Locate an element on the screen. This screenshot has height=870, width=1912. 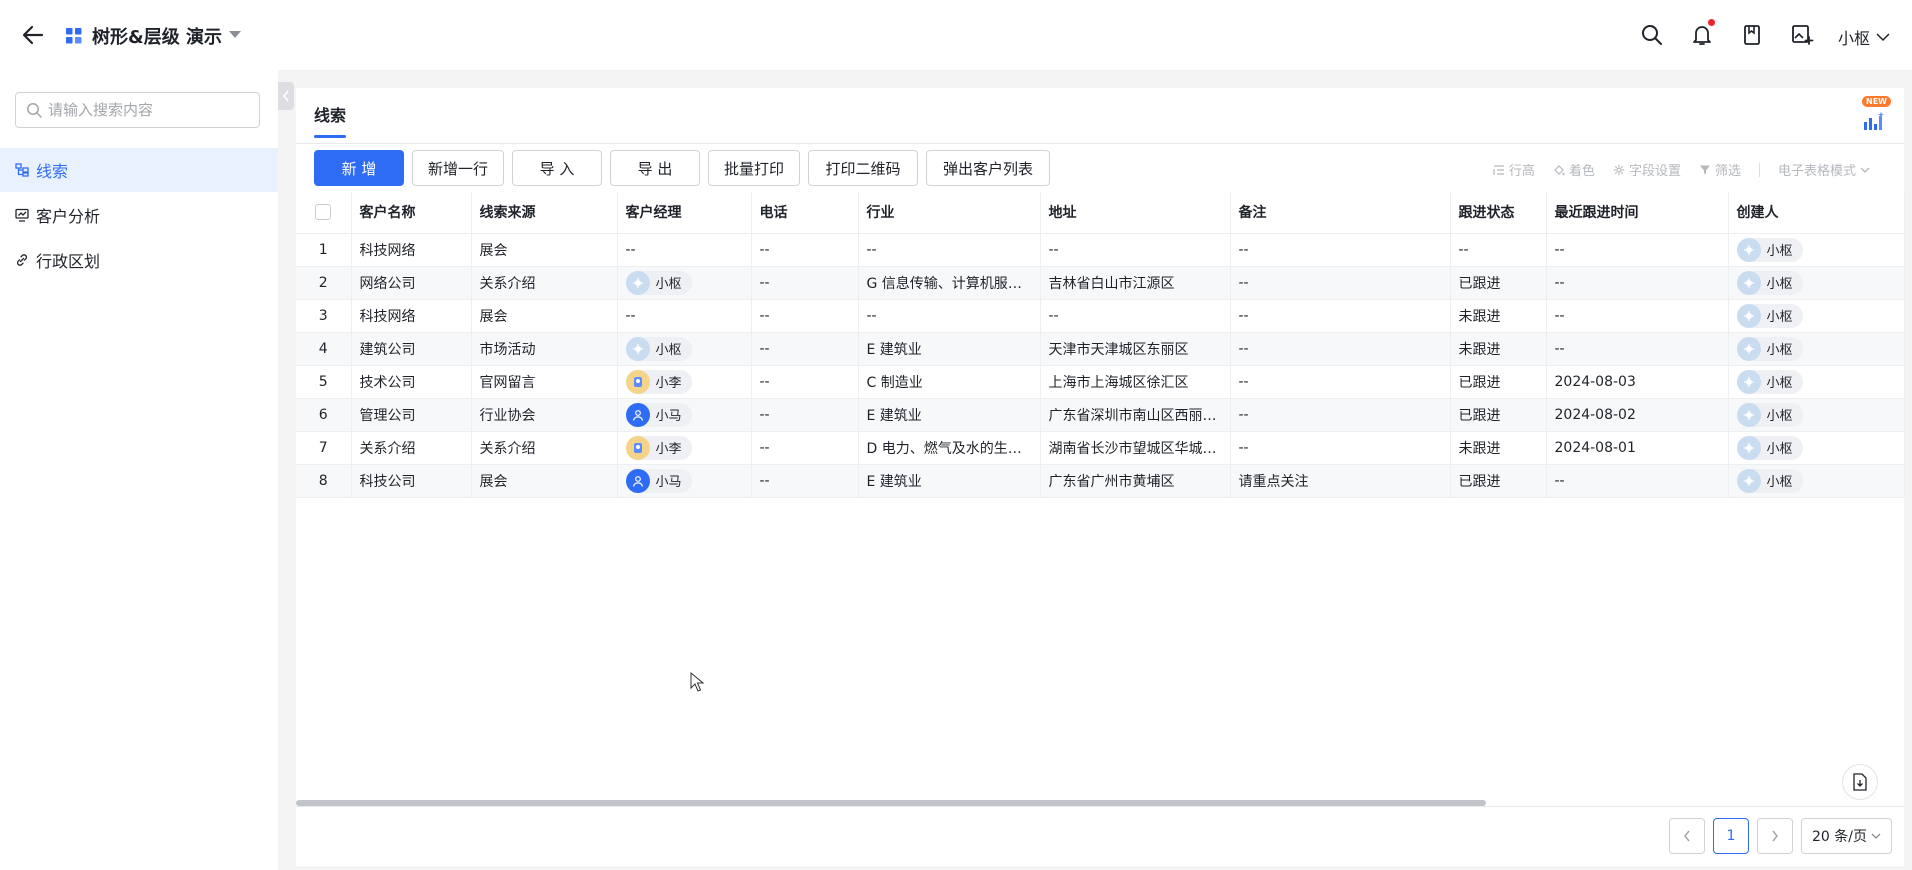
batch-print-button: 批量打印 is located at coordinates (754, 168).